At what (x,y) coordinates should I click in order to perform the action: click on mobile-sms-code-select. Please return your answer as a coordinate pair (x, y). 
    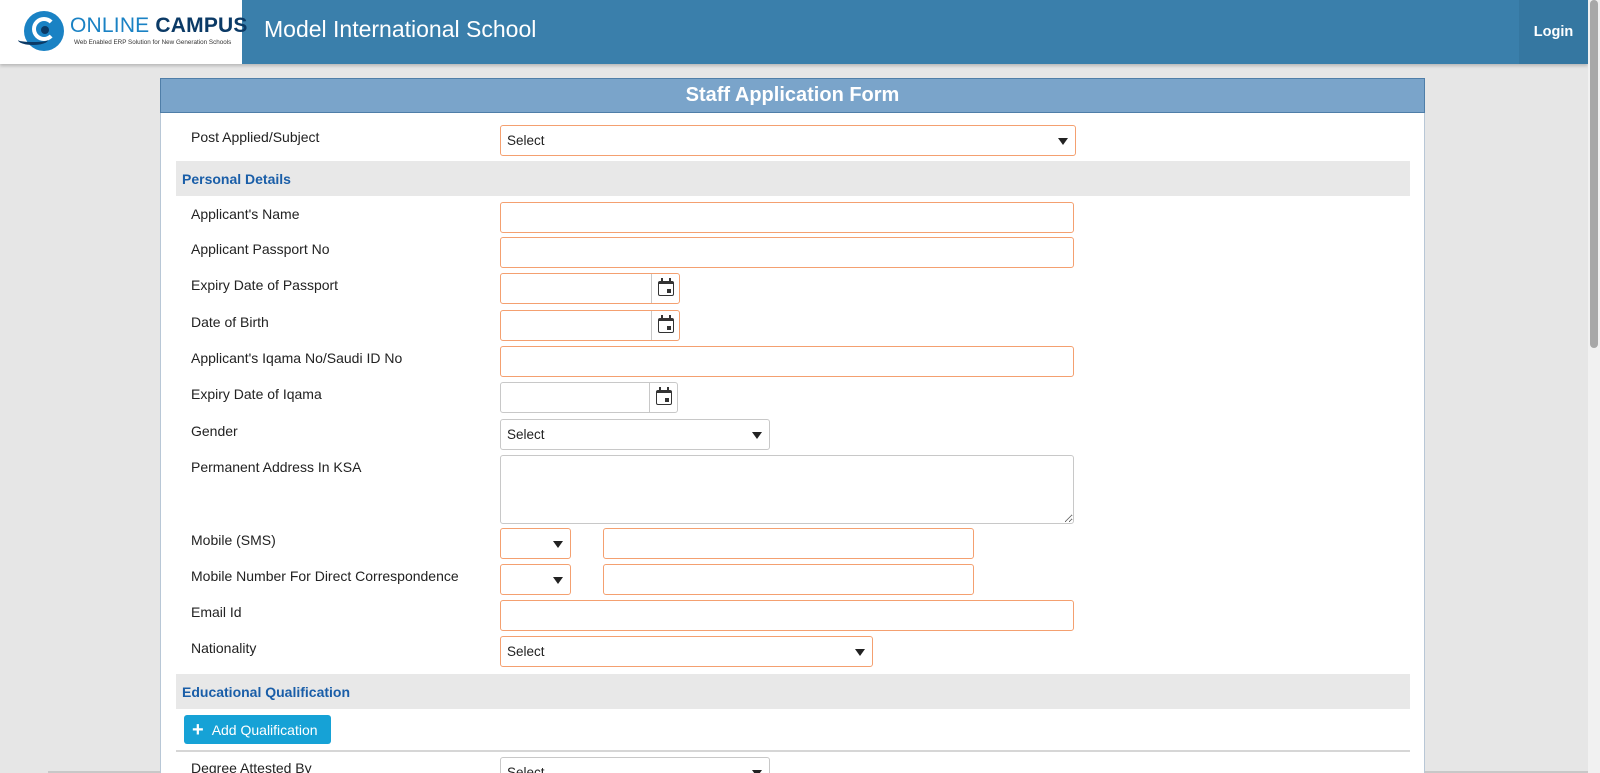
    Looking at the image, I should click on (535, 543).